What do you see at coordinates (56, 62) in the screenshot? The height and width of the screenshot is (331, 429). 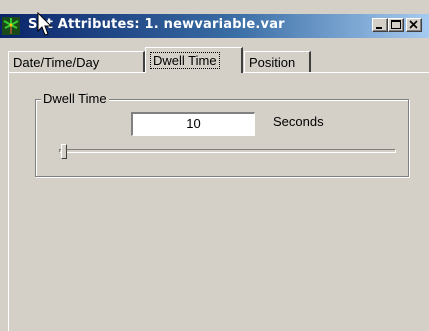 I see `tab-label: Date/Time/Day` at bounding box center [56, 62].